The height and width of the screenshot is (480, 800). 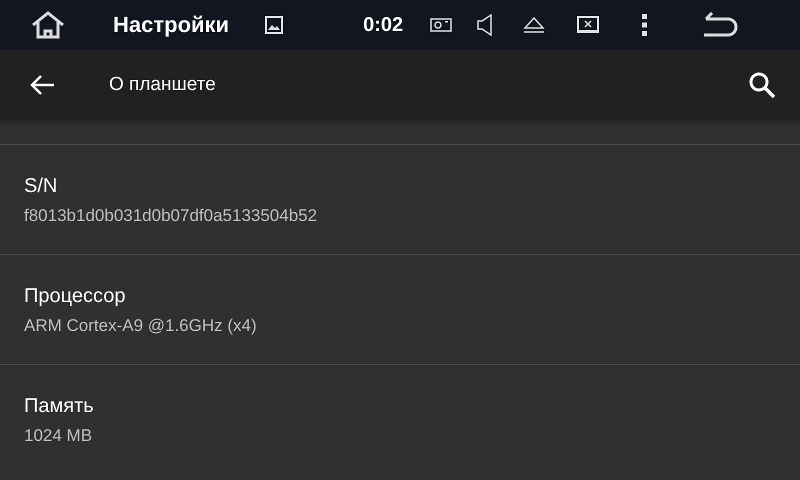 I want to click on item-summary: ARM Cortex-A9 @1.6GHz (x4), so click(x=141, y=326).